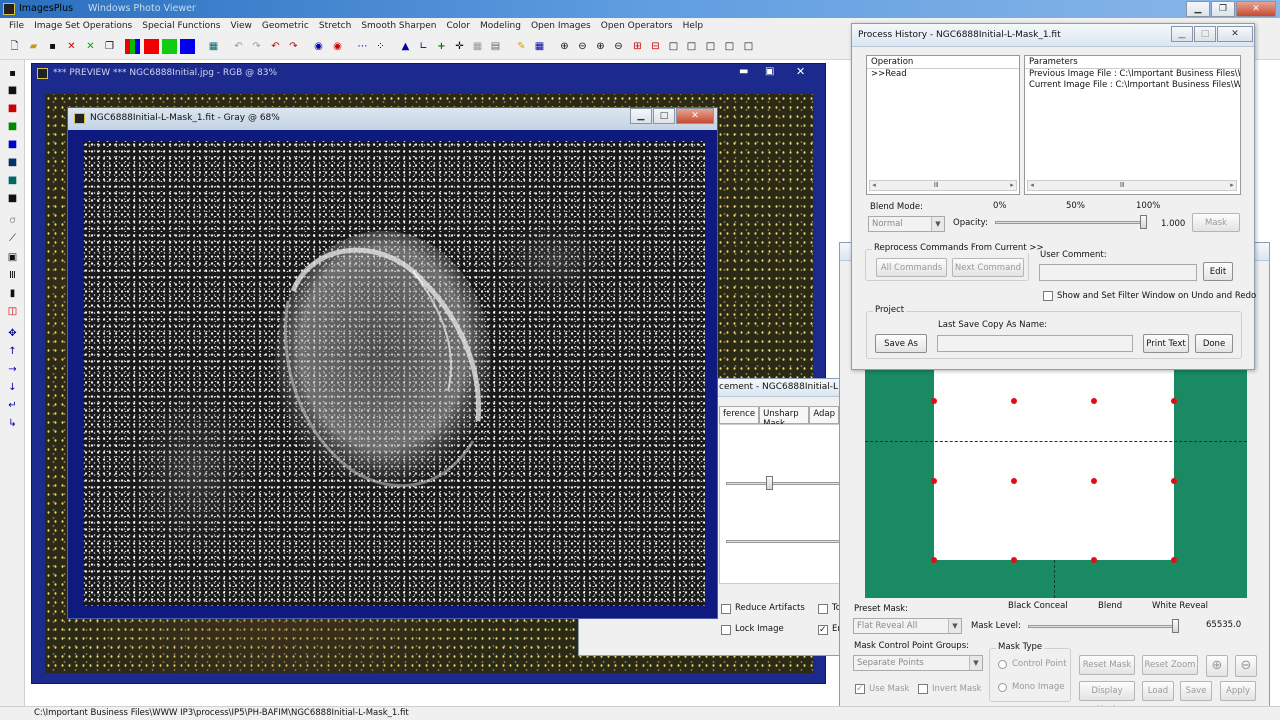 This screenshot has width=1280, height=720. Describe the element at coordinates (907, 626) in the screenshot. I see `preset-mask-select: Flat Reveal All ▼` at that location.